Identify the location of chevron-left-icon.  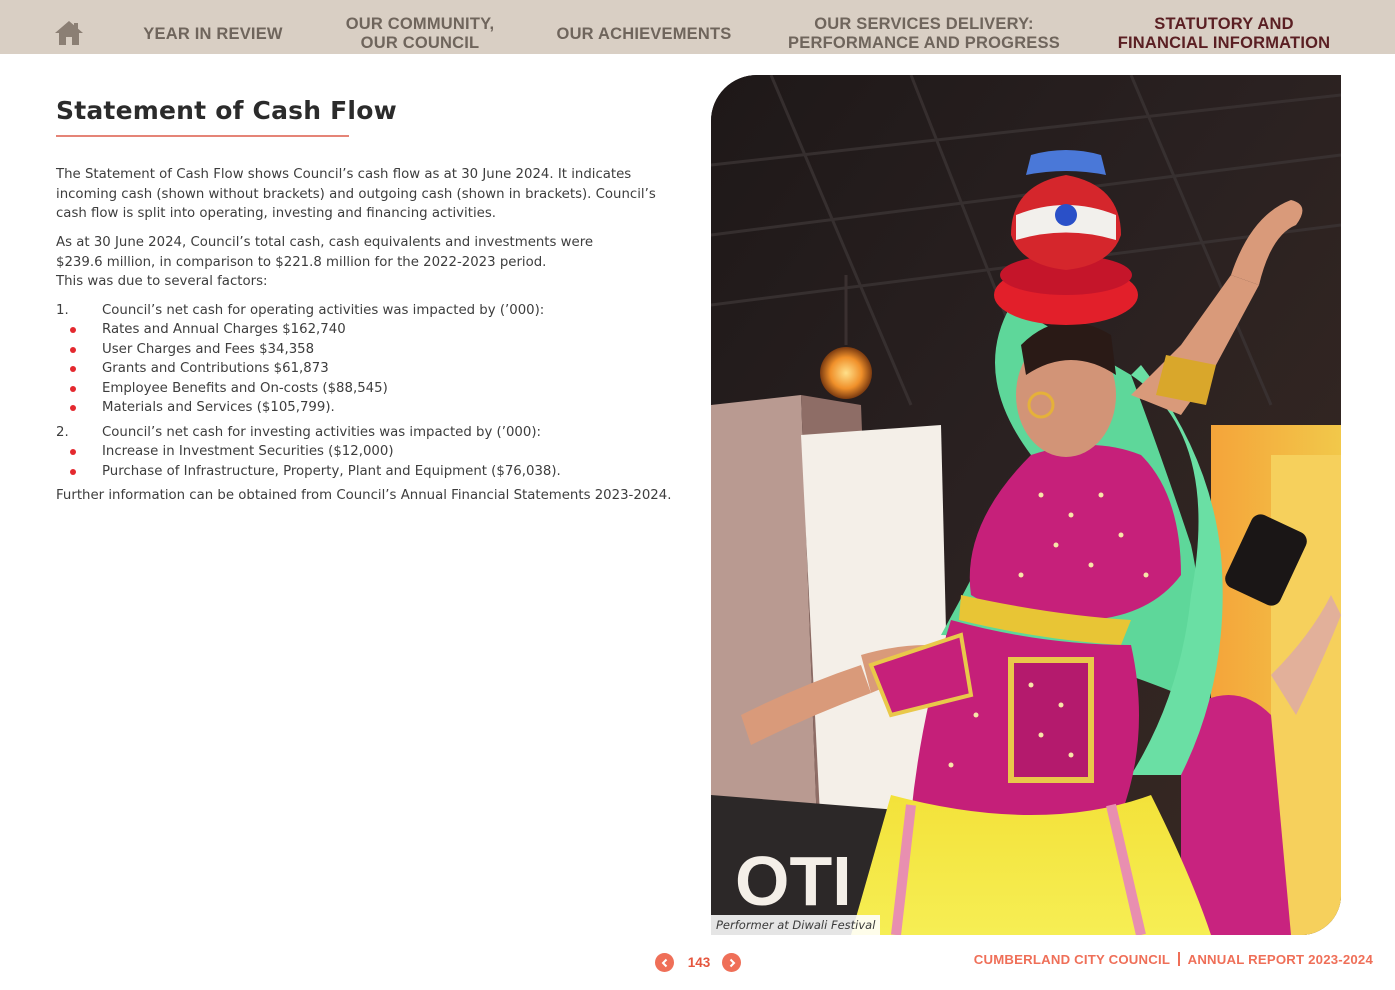
(664, 962).